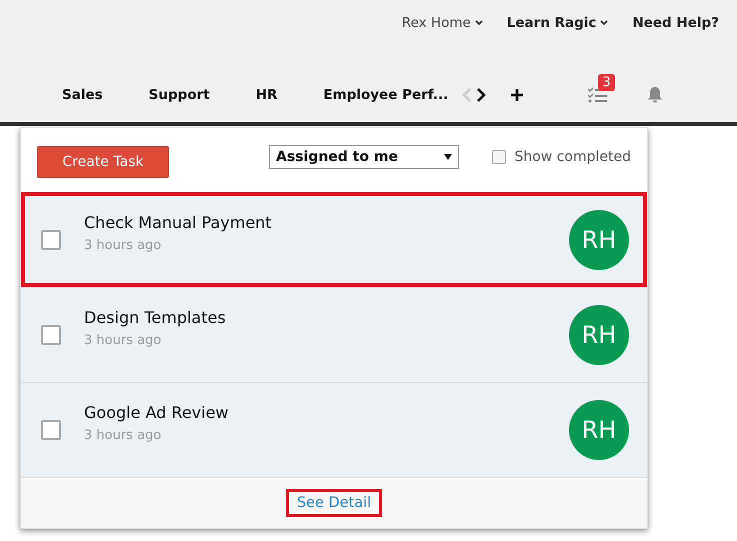 This screenshot has height=541, width=737. What do you see at coordinates (157, 412) in the screenshot?
I see `task-title: Google Ad Review` at bounding box center [157, 412].